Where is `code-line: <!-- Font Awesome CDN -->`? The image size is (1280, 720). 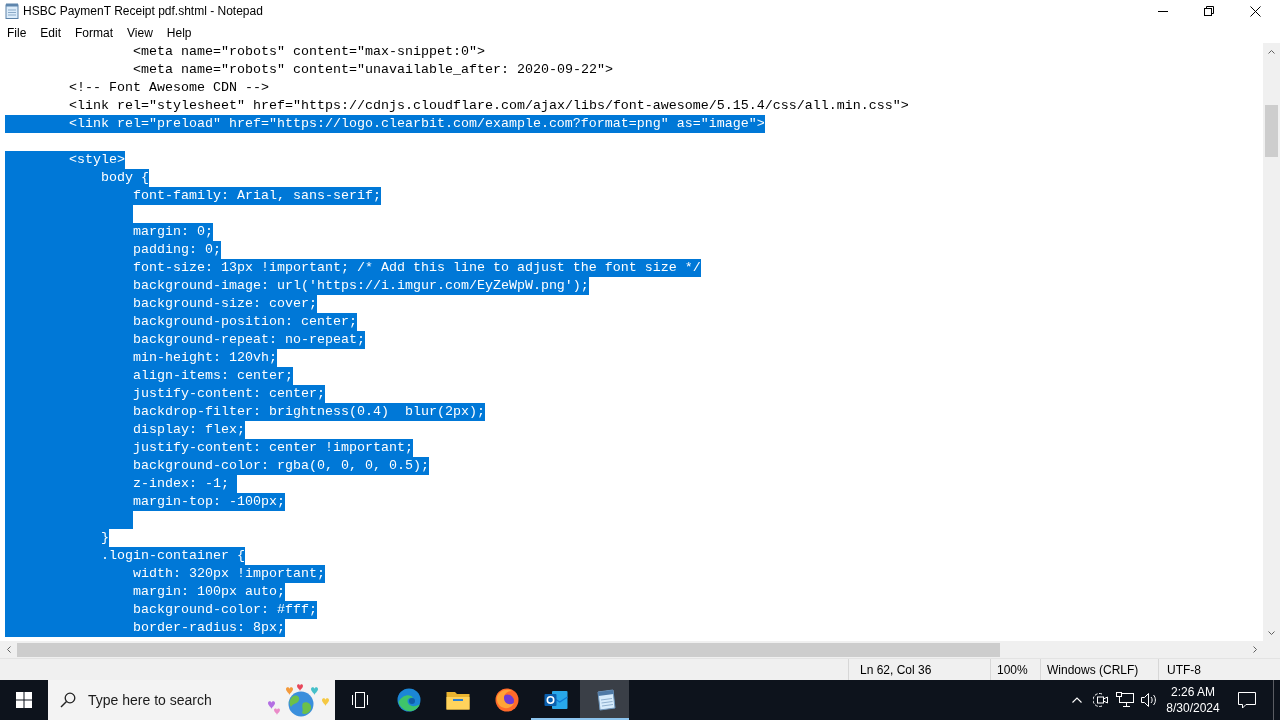
code-line: <!-- Font Awesome CDN --> is located at coordinates (169, 88).